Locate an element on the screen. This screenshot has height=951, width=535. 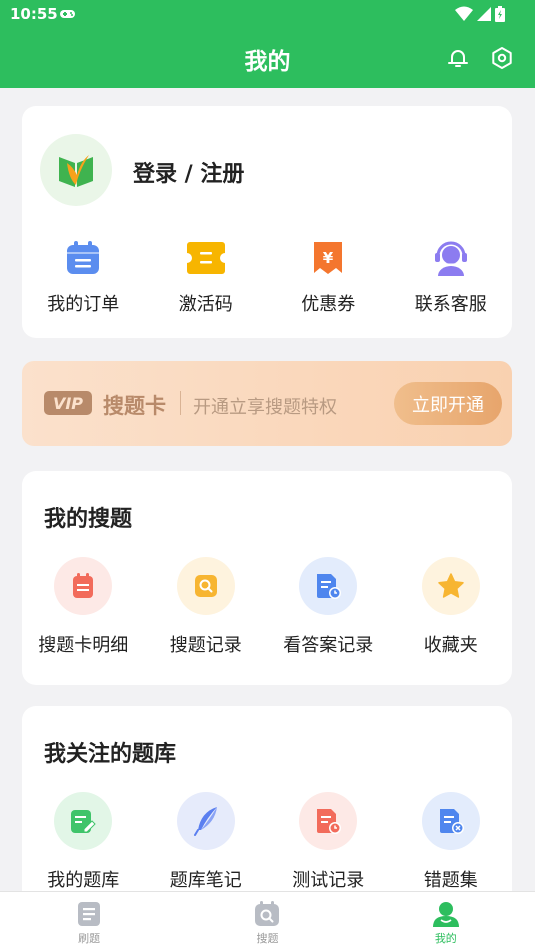
feather-icon is located at coordinates (205, 821).